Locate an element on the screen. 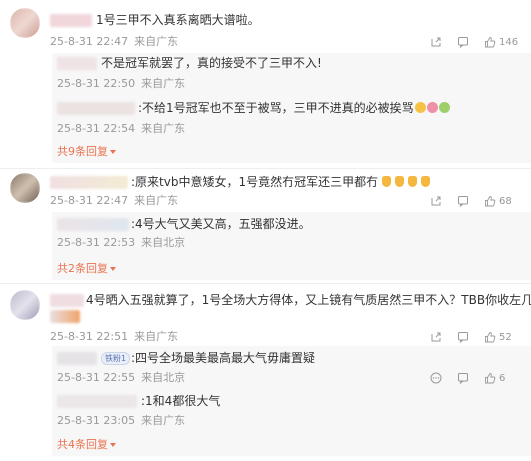 The width and height of the screenshot is (531, 461). sick-emoji-icon is located at coordinates (444, 107).